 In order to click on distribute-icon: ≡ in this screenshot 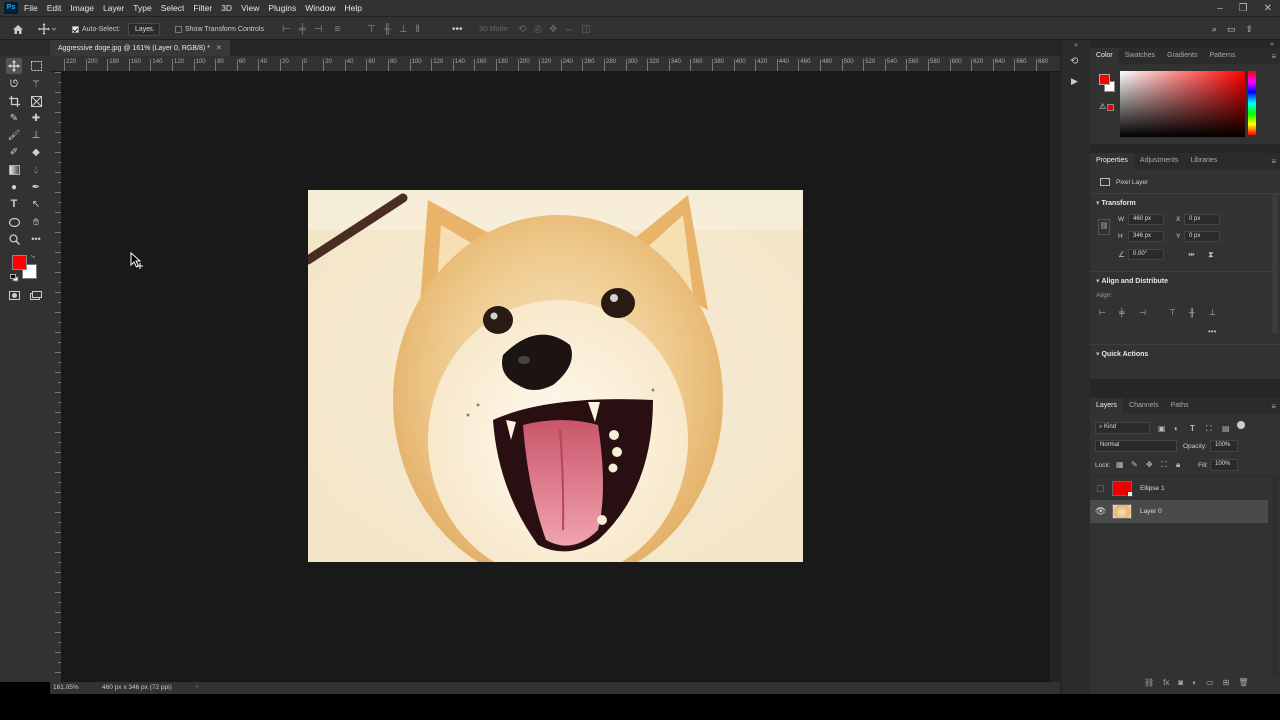, I will do `click(338, 29)`.